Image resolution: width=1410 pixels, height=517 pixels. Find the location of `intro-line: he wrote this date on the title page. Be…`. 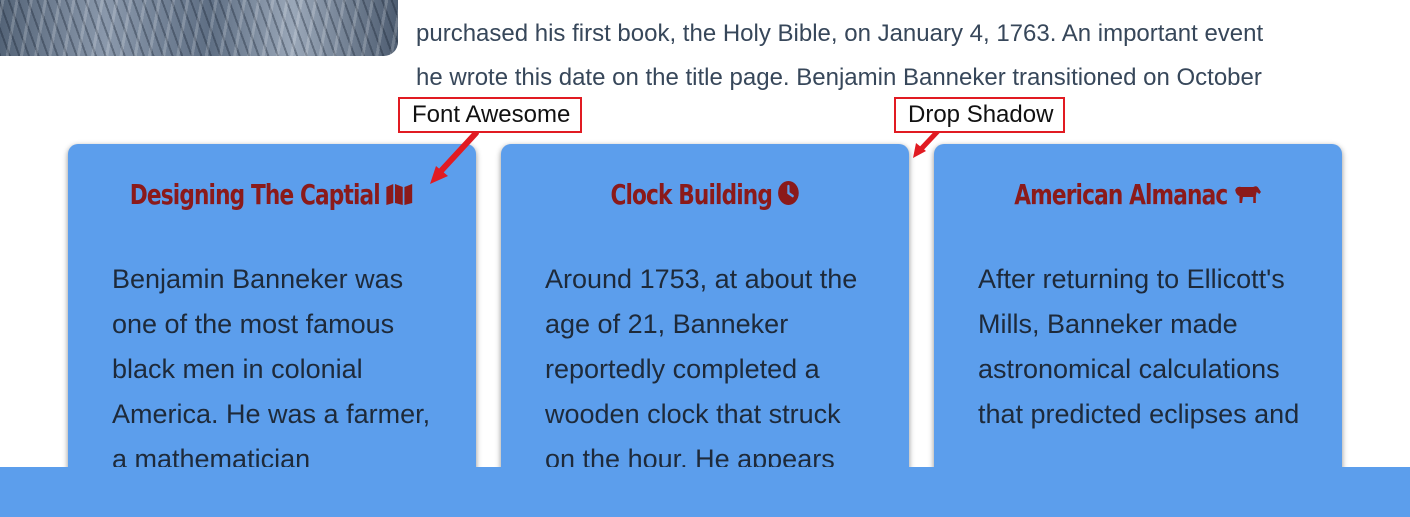

intro-line: he wrote this date on the title page. Be… is located at coordinates (839, 77).